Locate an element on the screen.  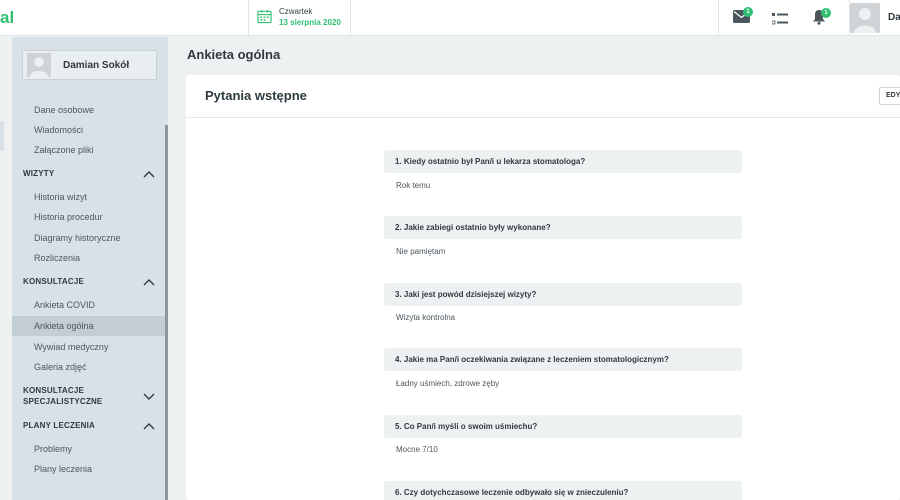
date-weekday: Czwartek is located at coordinates (296, 11).